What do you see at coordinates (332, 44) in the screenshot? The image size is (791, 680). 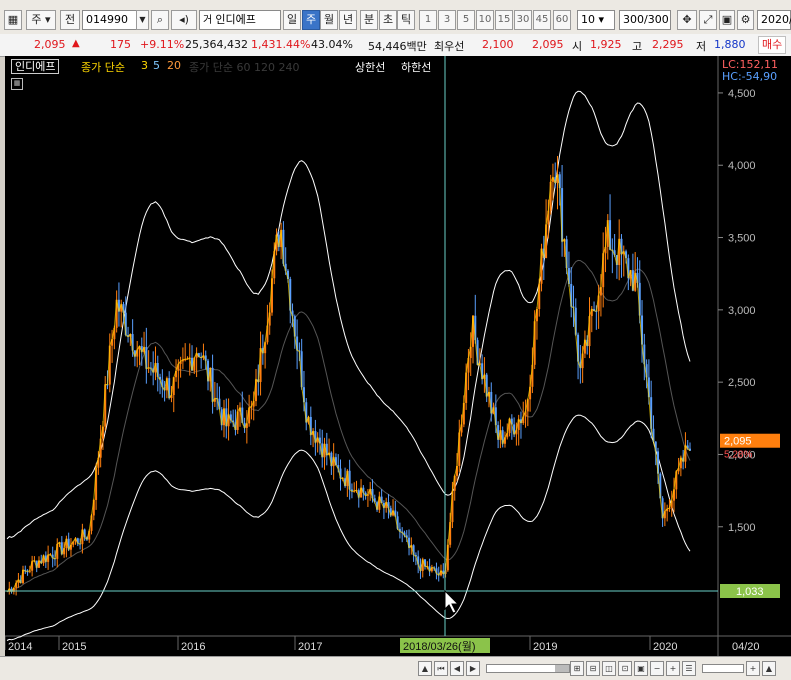 I see `turnover: 43.04%` at bounding box center [332, 44].